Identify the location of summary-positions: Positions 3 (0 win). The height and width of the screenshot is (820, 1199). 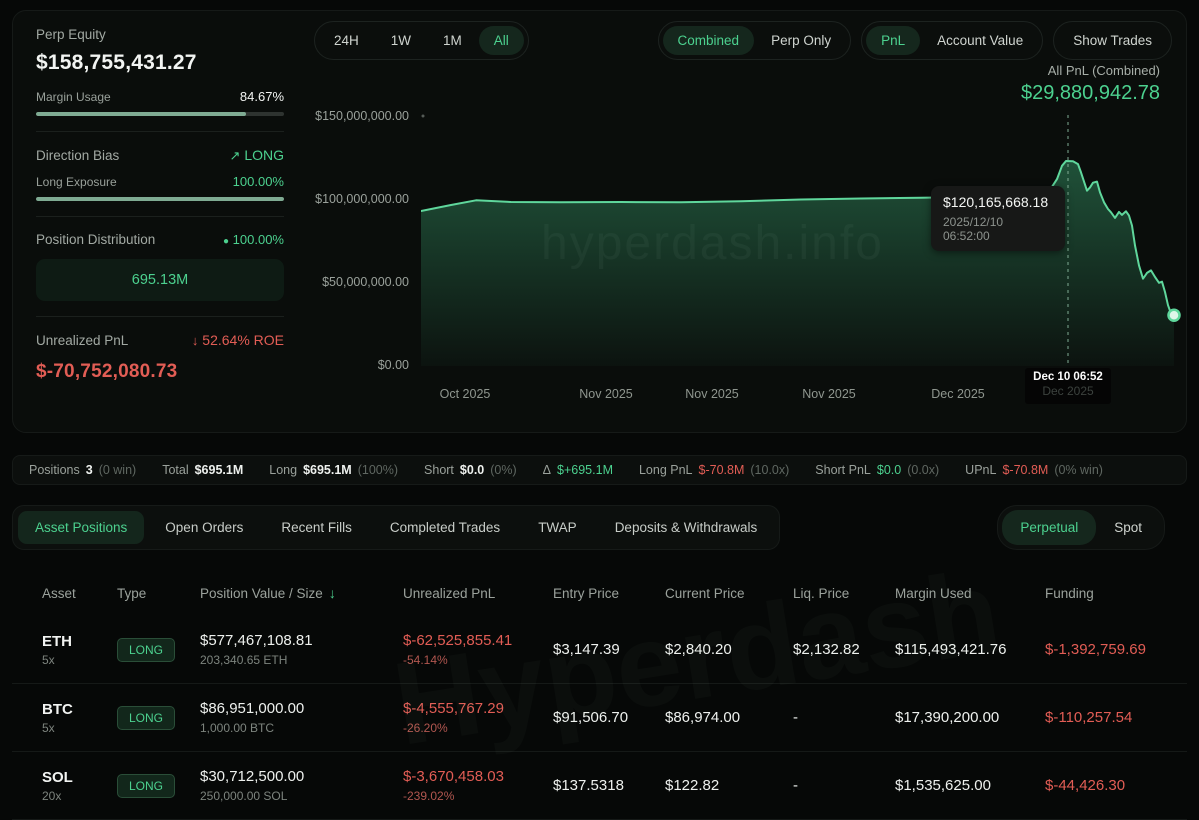
(83, 470).